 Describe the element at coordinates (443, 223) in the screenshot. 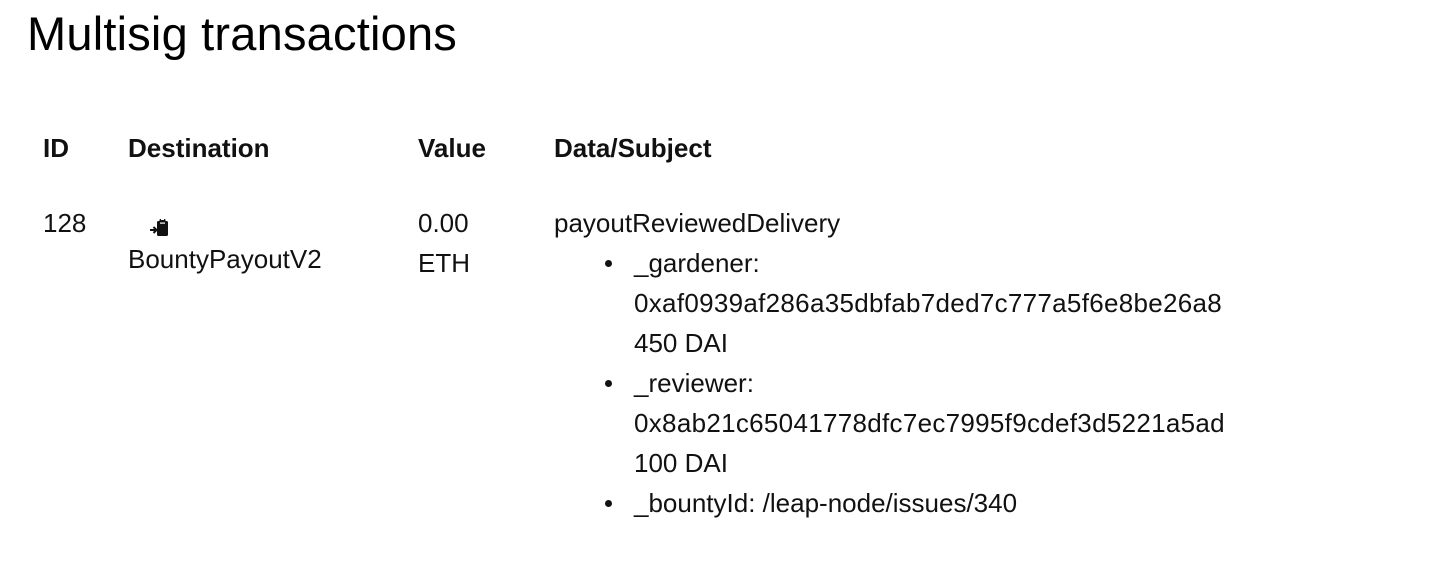

I see `value-amount: 0.00` at that location.